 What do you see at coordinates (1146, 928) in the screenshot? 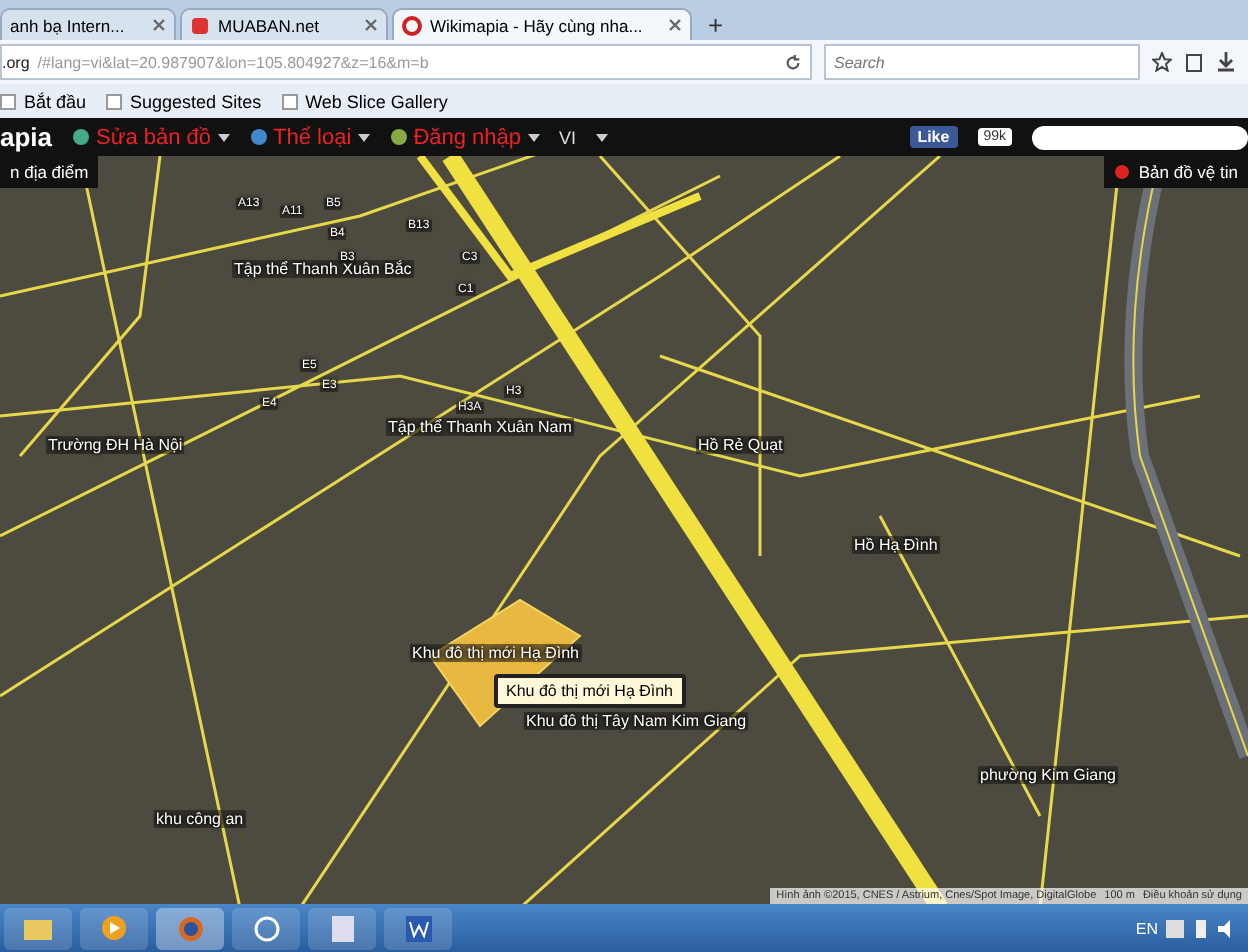
I see `language-indicator: EN` at bounding box center [1146, 928].